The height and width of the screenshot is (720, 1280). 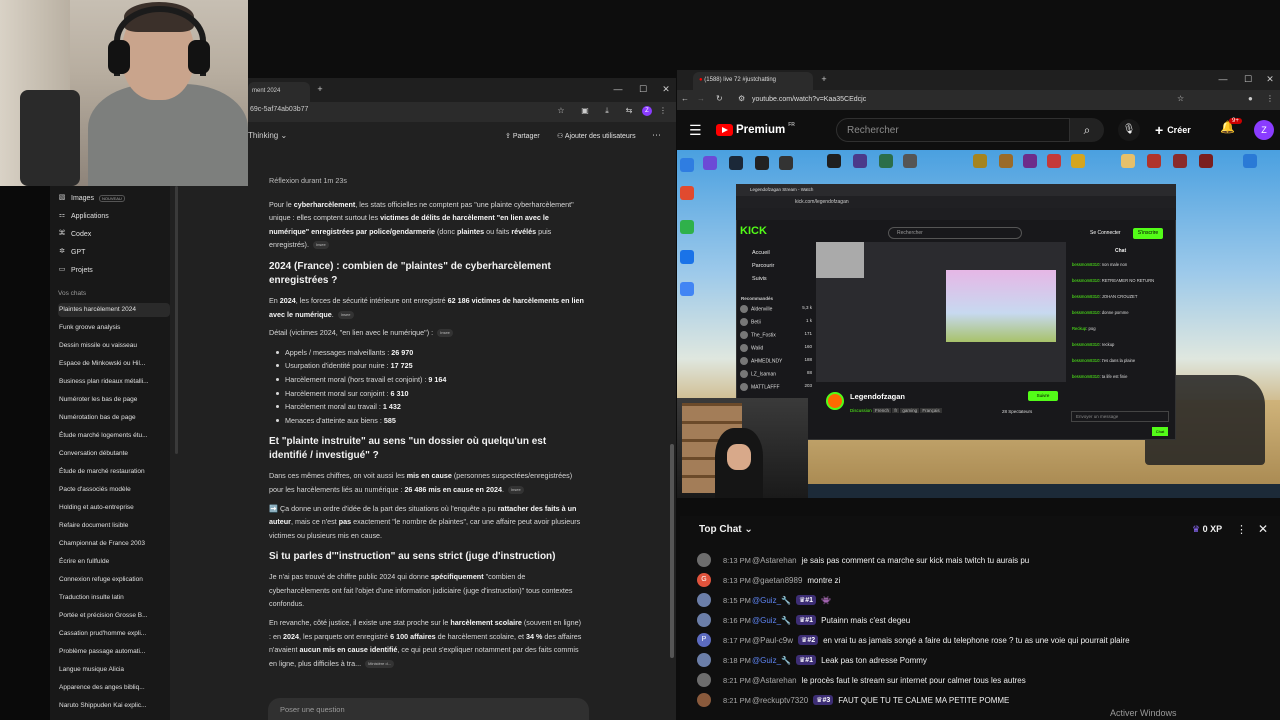 What do you see at coordinates (1173, 130) in the screenshot?
I see `create-button: + Créer` at bounding box center [1173, 130].